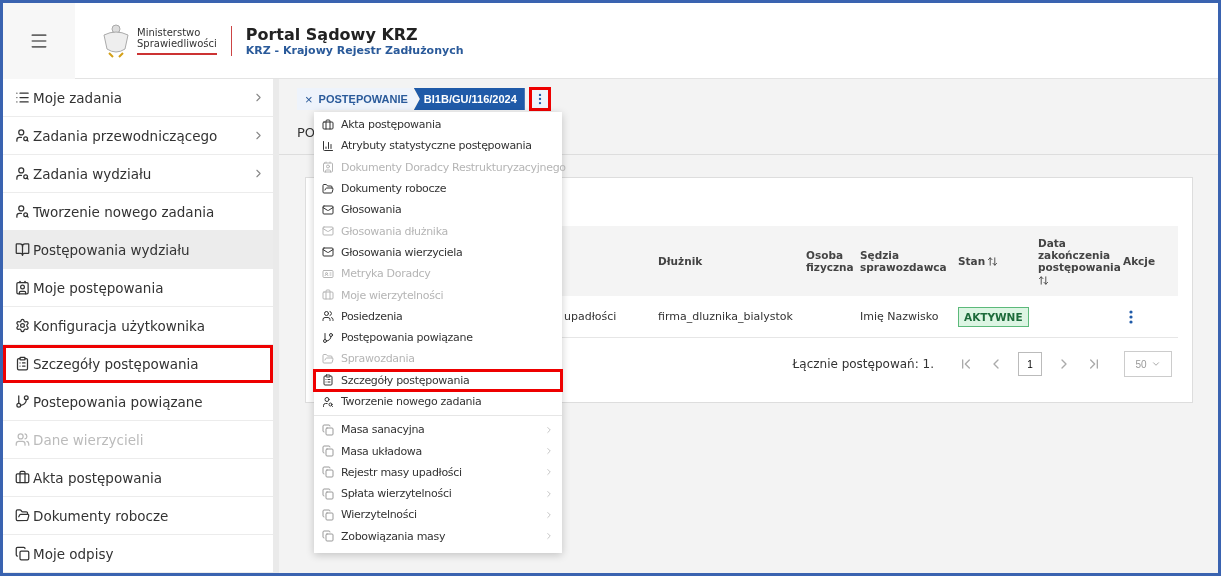 The width and height of the screenshot is (1221, 576). Describe the element at coordinates (830, 261) in the screenshot. I see `column-header: Osoba fizyczna` at that location.